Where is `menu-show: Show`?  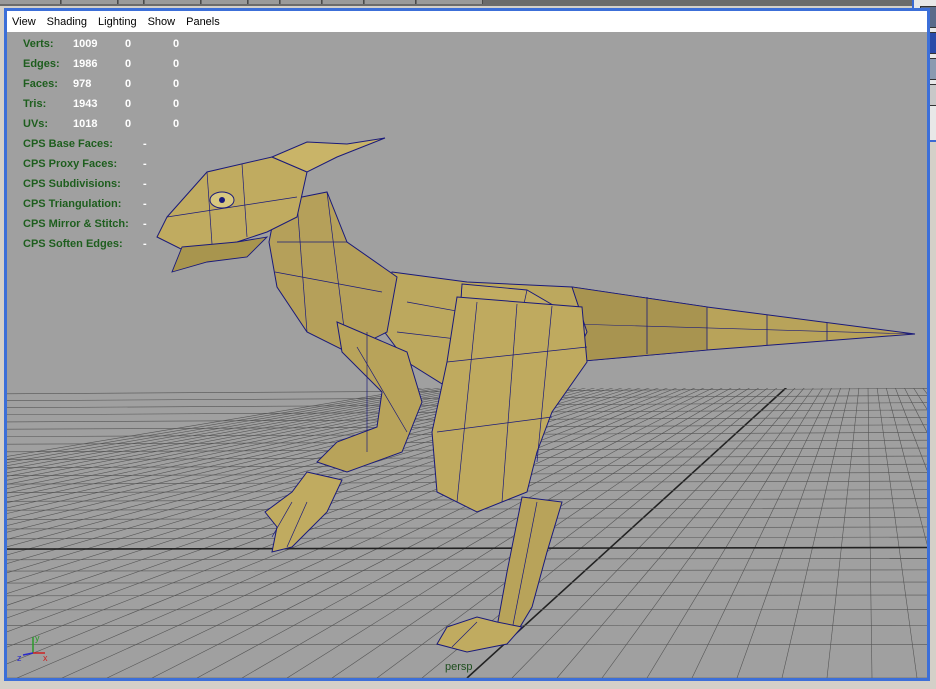
menu-show: Show is located at coordinates (162, 22).